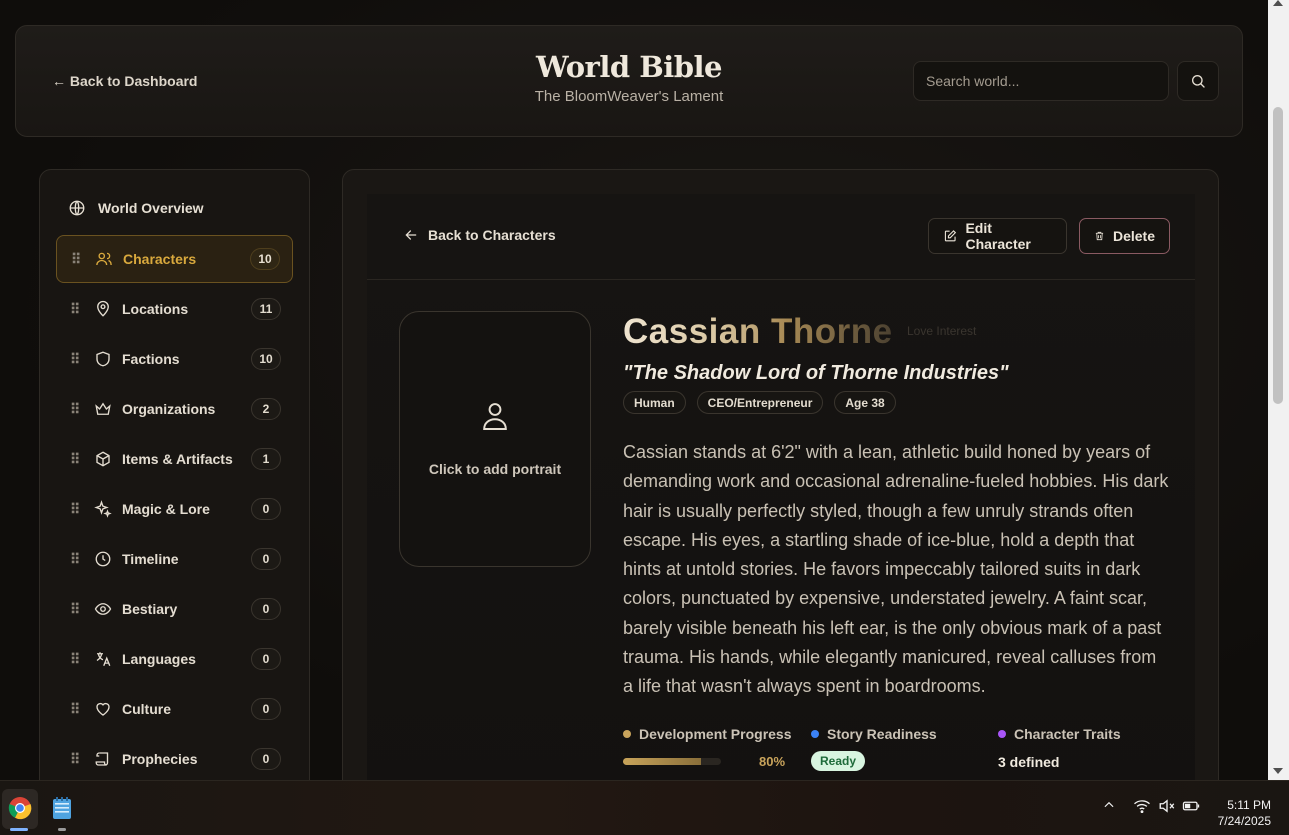 This screenshot has height=835, width=1289. I want to click on tag-pill: Age 38, so click(865, 402).